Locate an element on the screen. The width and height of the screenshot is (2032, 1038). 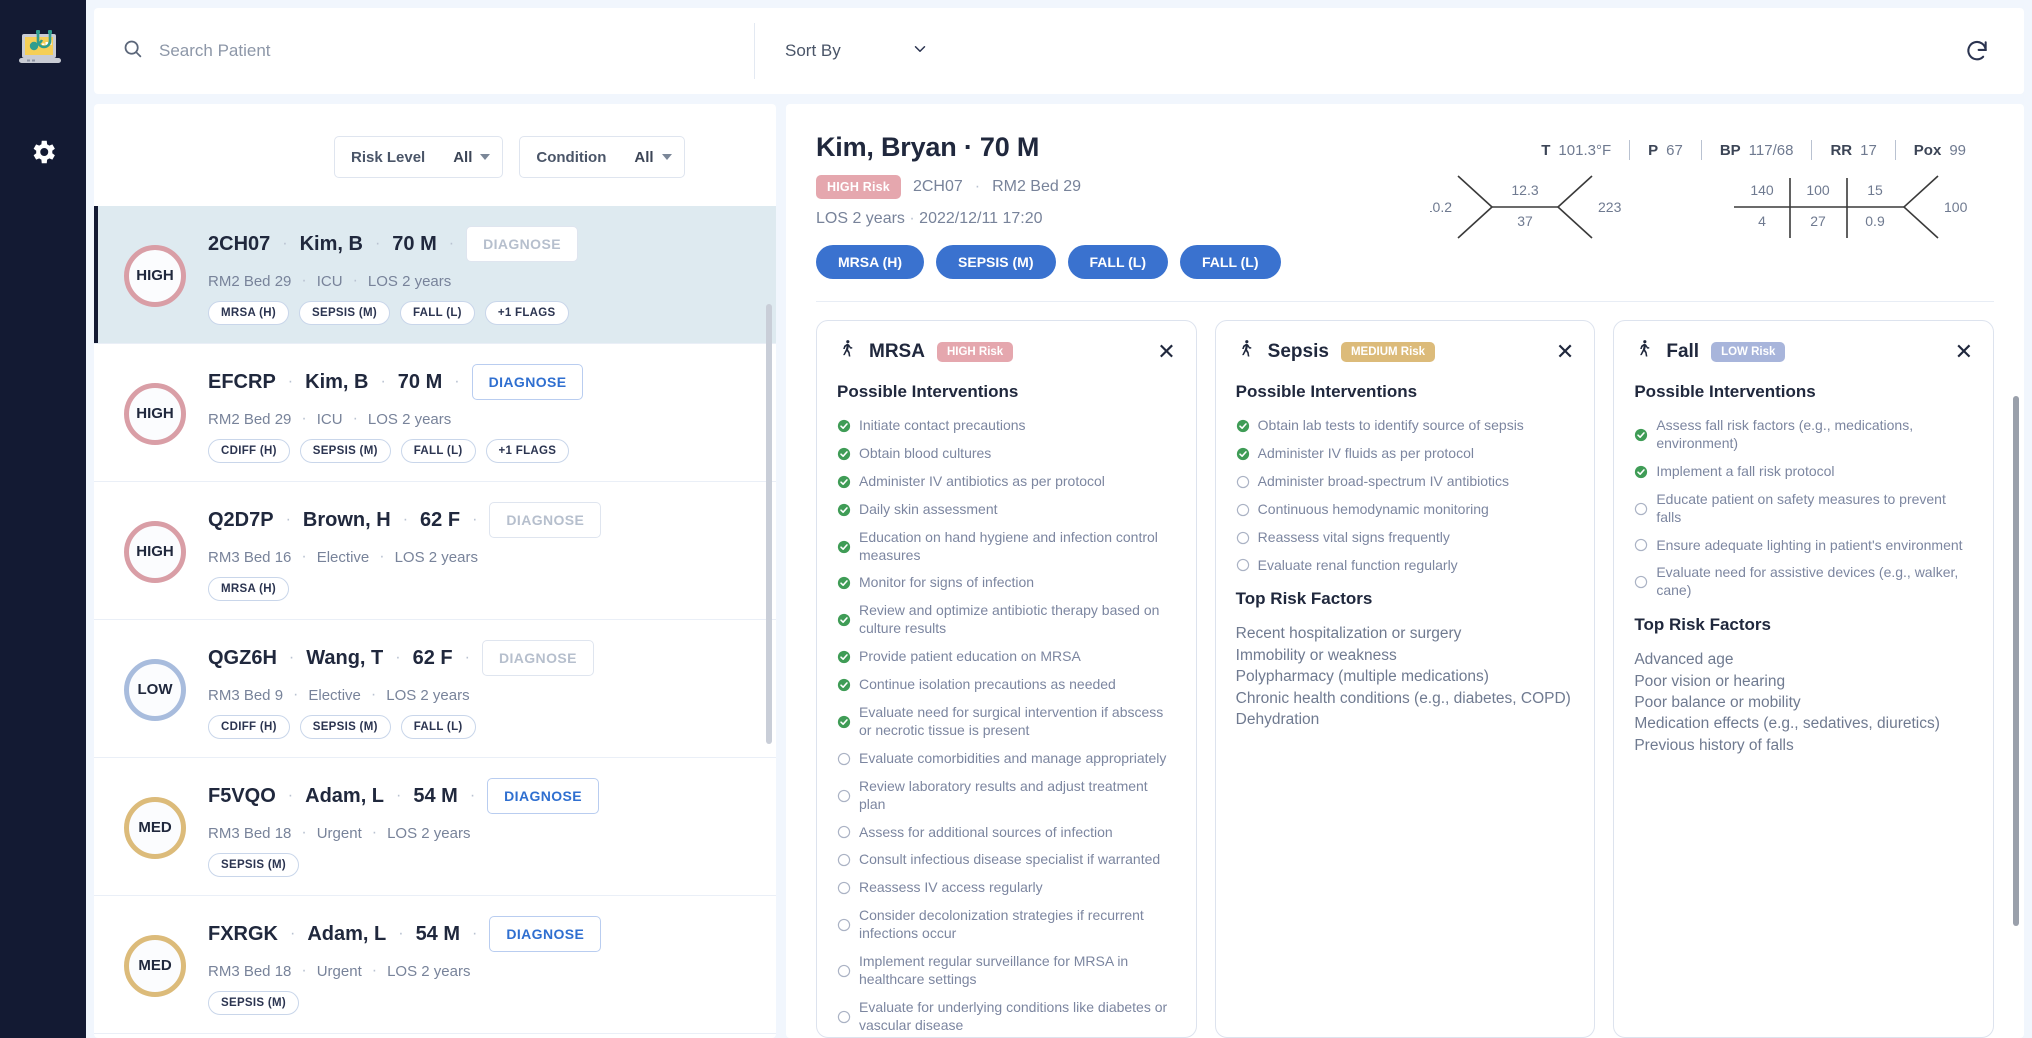
risk-factor-item: Dehydration is located at coordinates (1277, 719).